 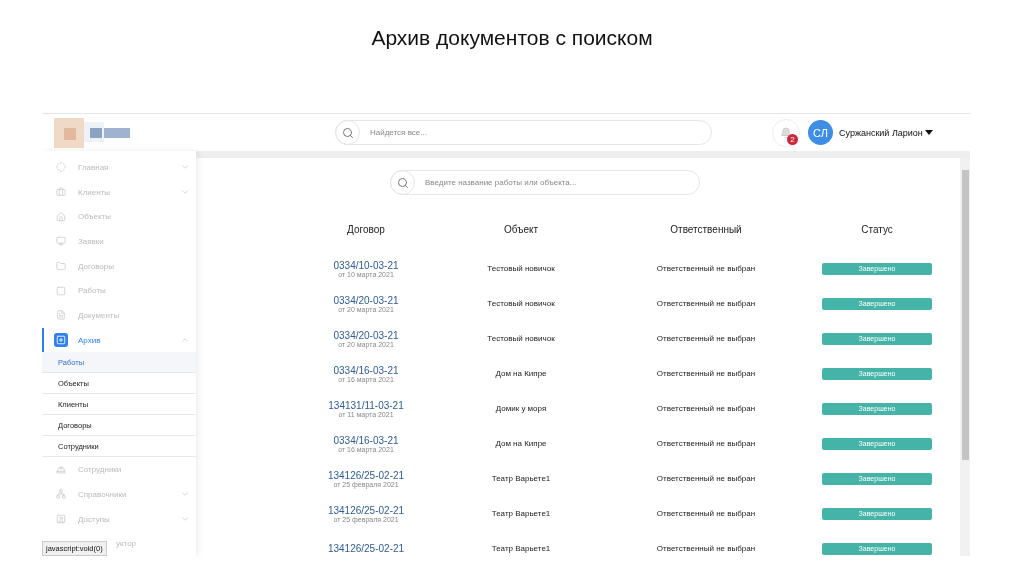 I want to click on user-avatar: СЛ, so click(x=820, y=132).